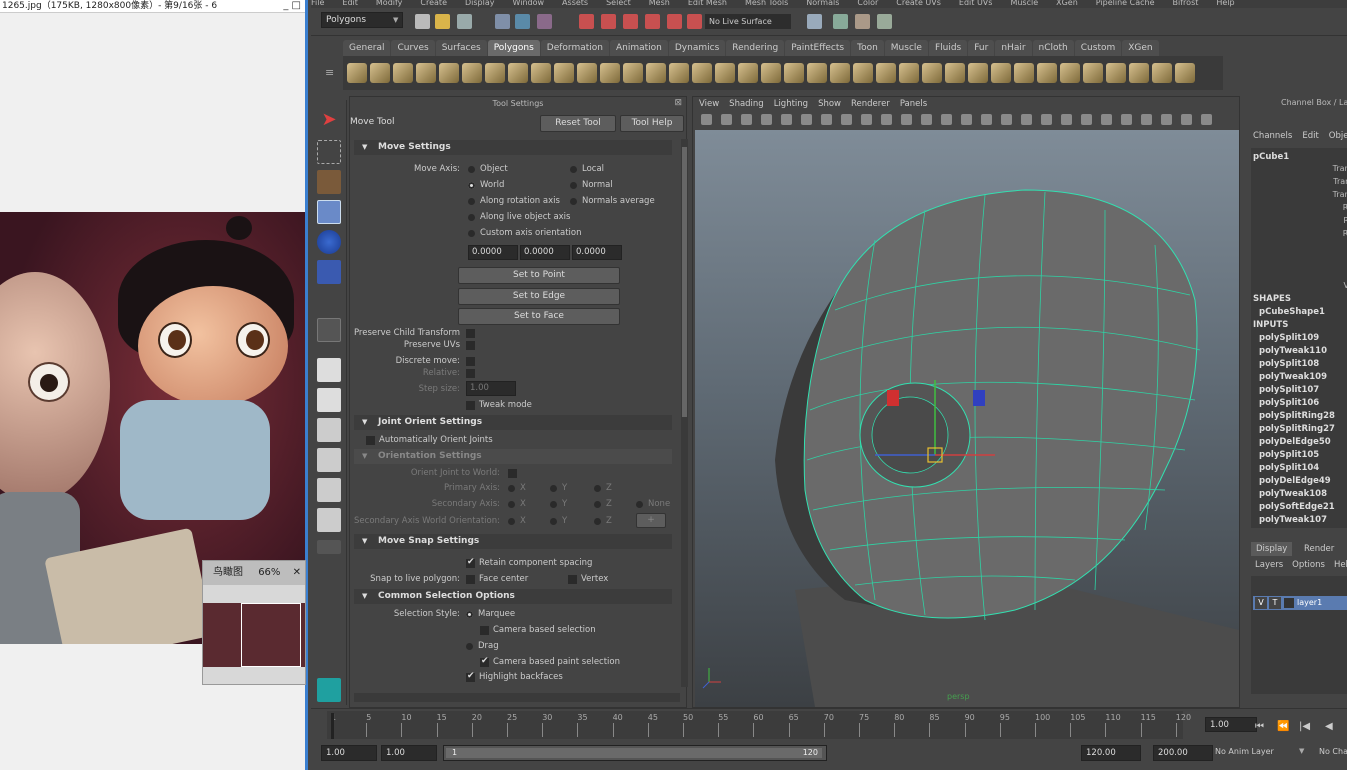 The image size is (1347, 770). Describe the element at coordinates (1001, 73) in the screenshot. I see `shelf-harden-icon` at that location.